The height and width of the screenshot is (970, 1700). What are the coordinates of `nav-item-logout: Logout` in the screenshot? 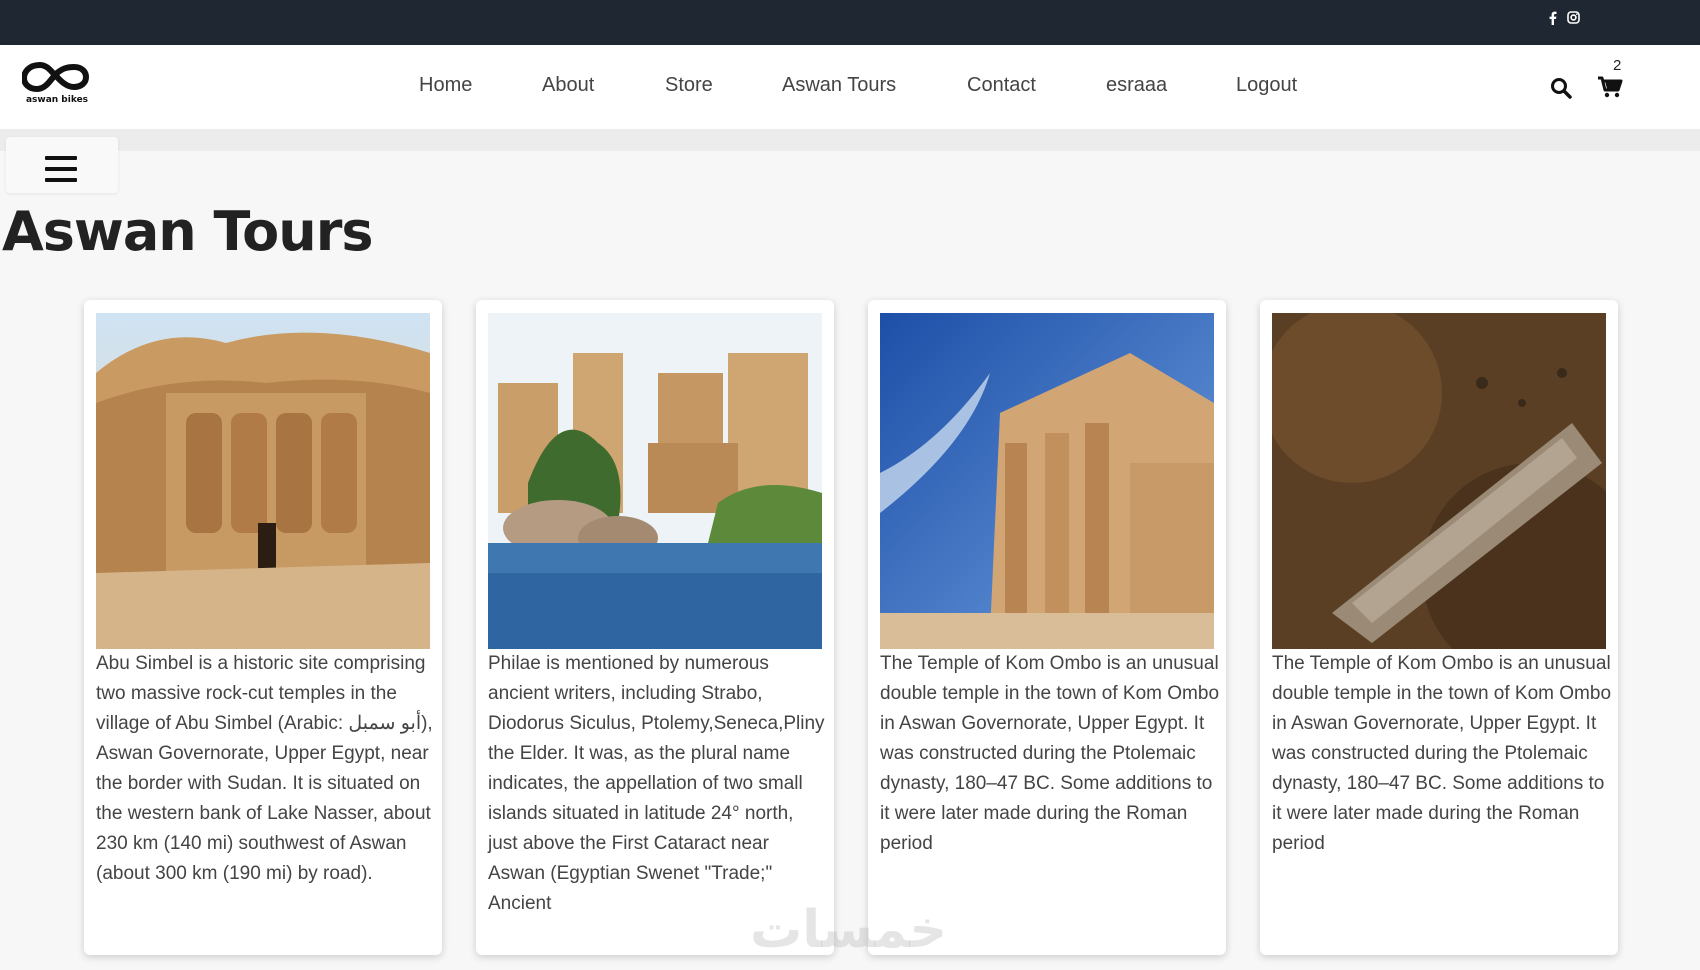 It's located at (1266, 85).